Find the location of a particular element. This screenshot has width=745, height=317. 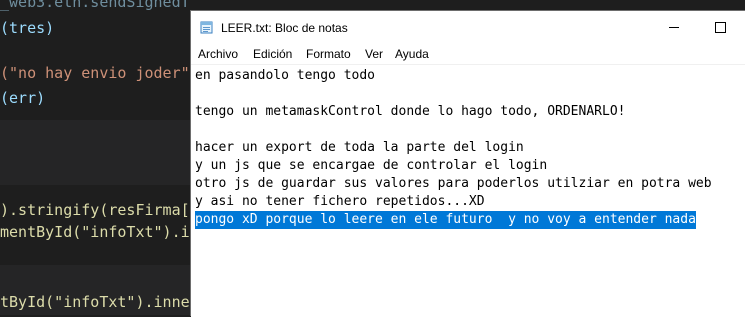

menu-edicion: Edición is located at coordinates (272, 54).